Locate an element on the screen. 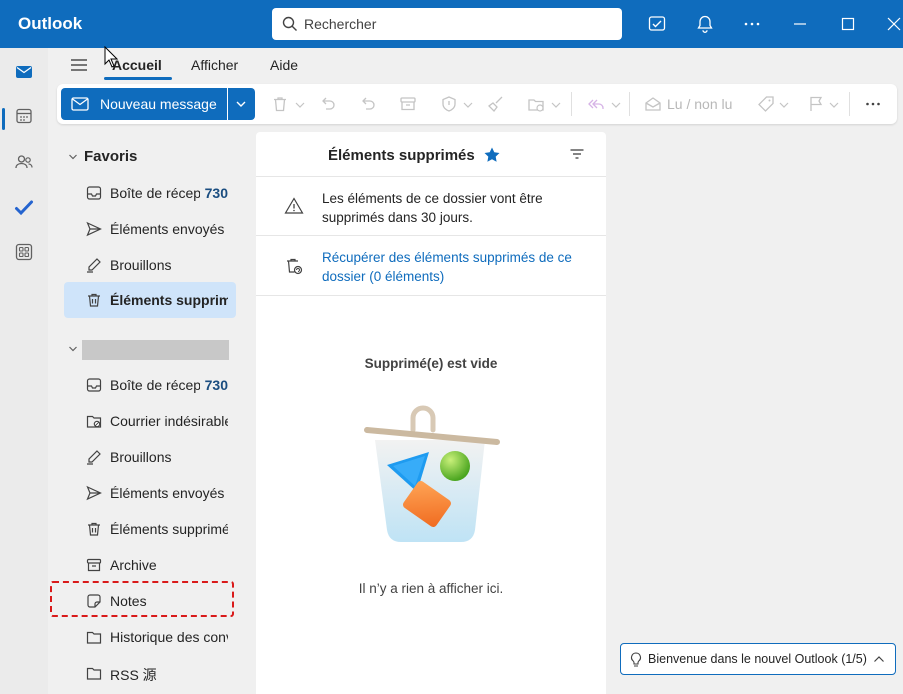  reply-chevron-icon is located at coordinates (616, 104).